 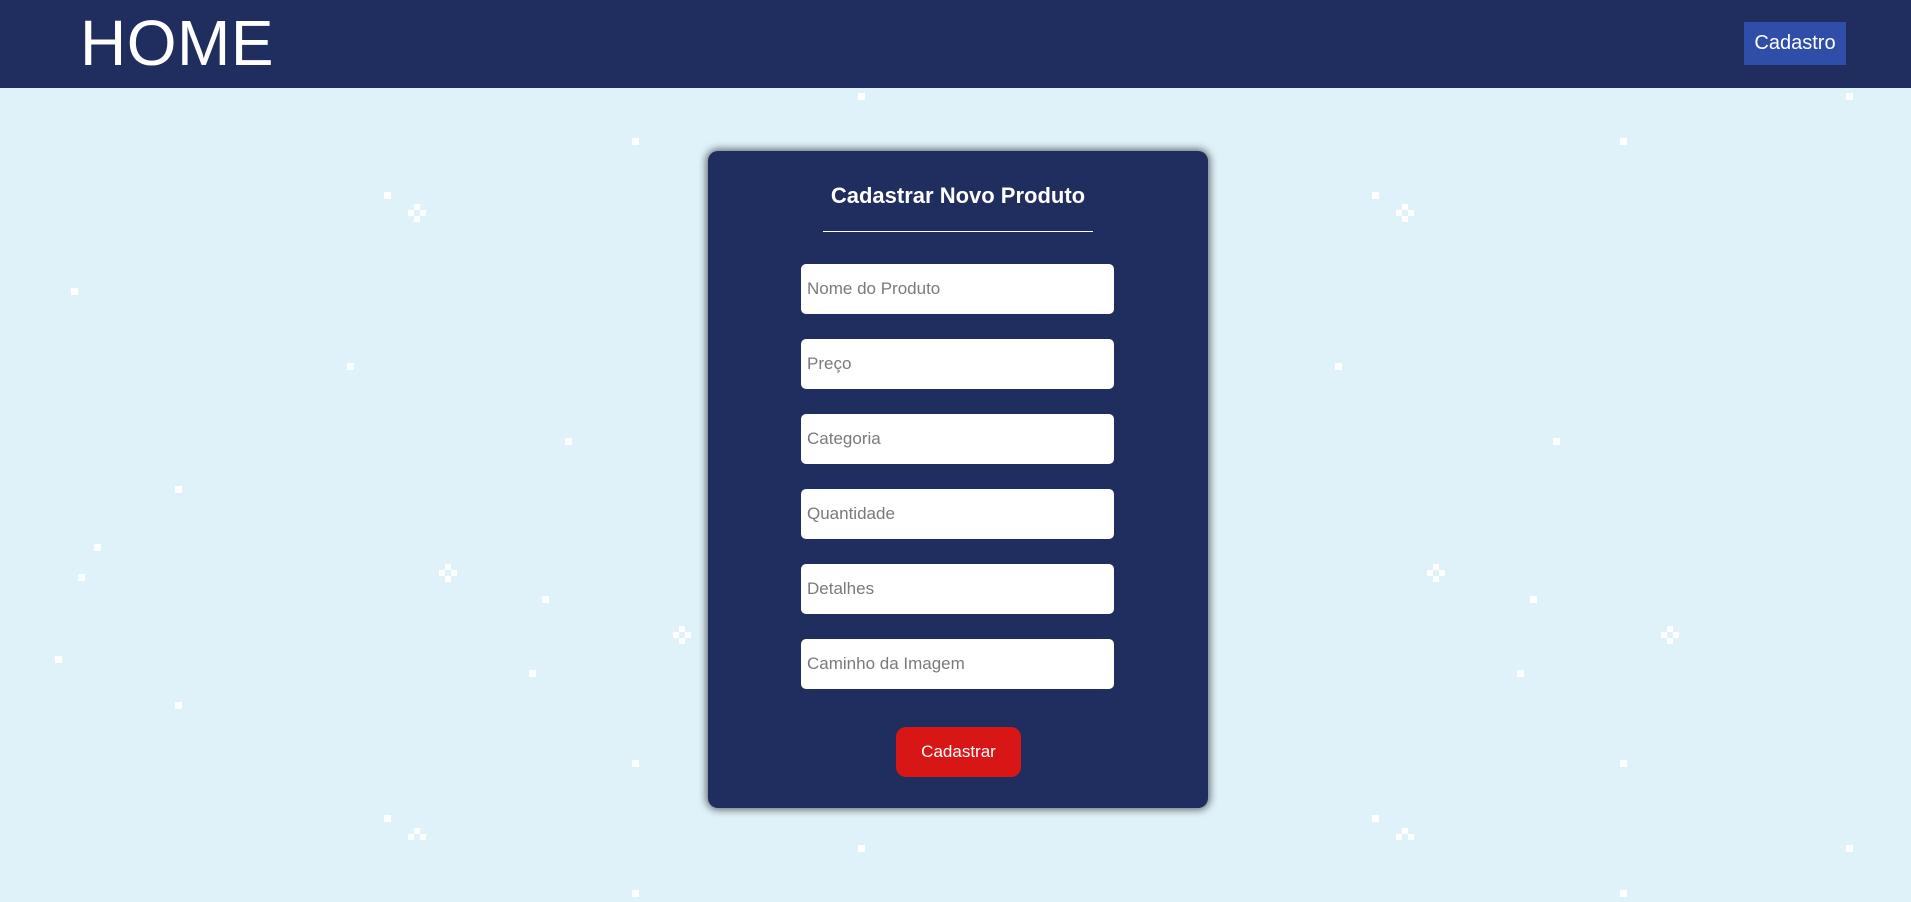 I want to click on cadastro-nav-button: Cadastro, so click(x=1795, y=43).